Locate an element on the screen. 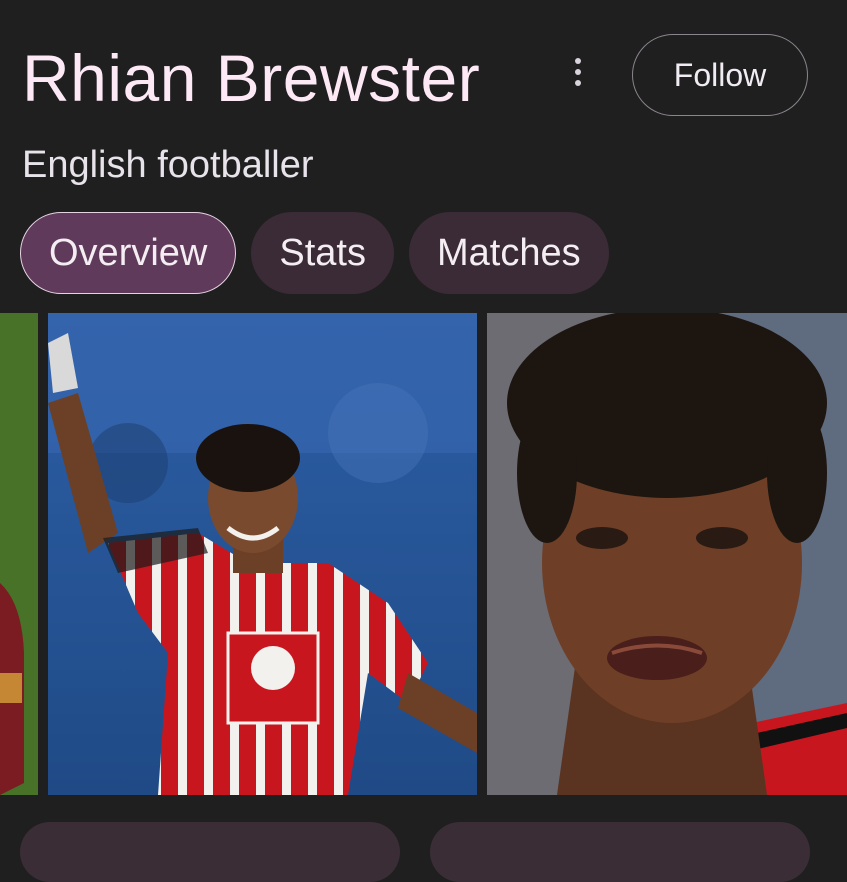  more-vert-icon is located at coordinates (578, 72).